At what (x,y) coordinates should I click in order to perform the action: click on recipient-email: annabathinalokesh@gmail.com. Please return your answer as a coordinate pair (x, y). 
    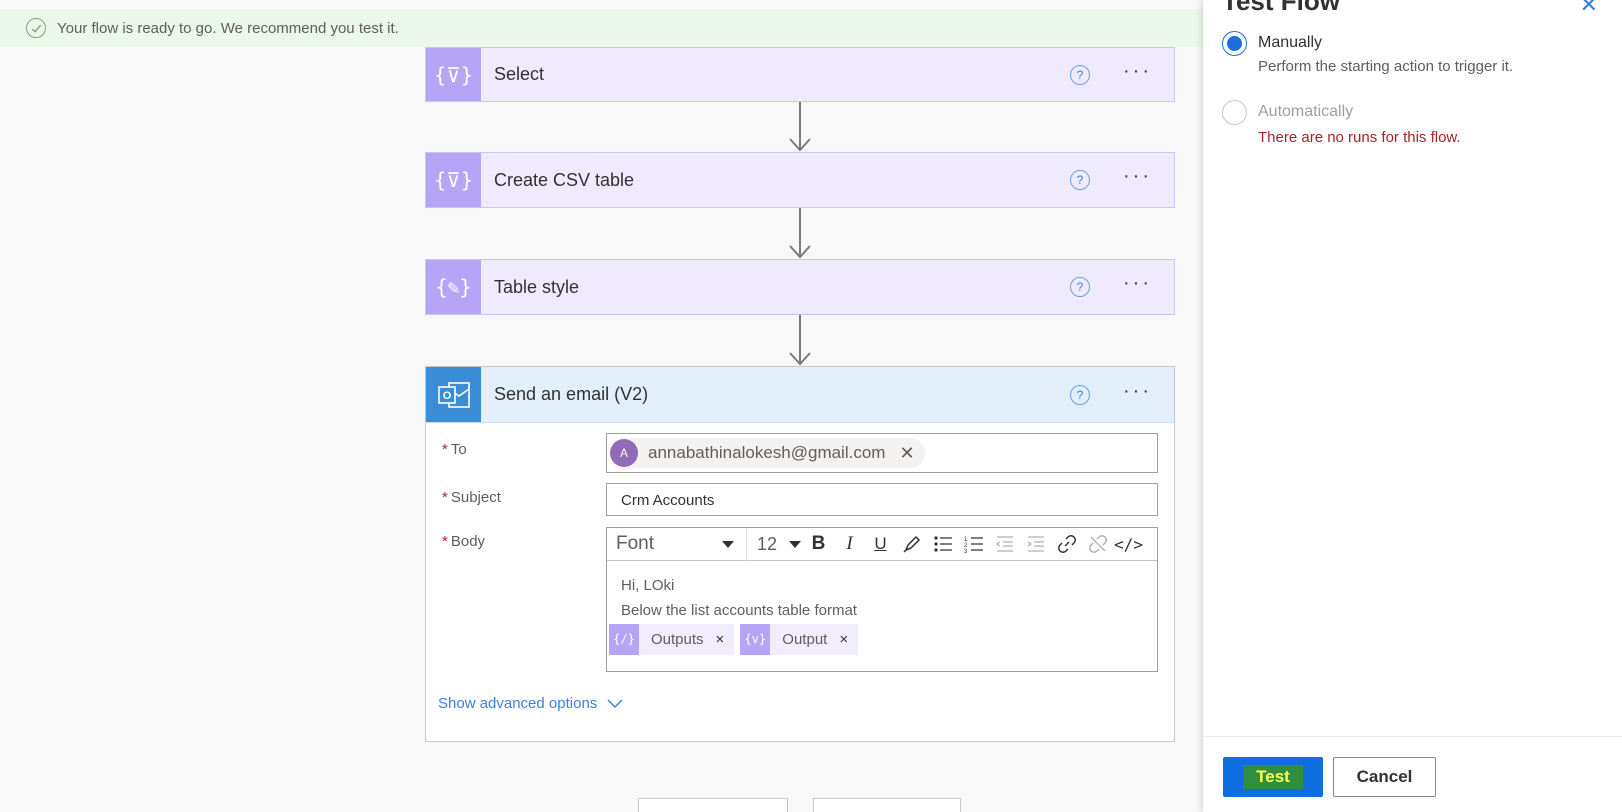
    Looking at the image, I should click on (767, 452).